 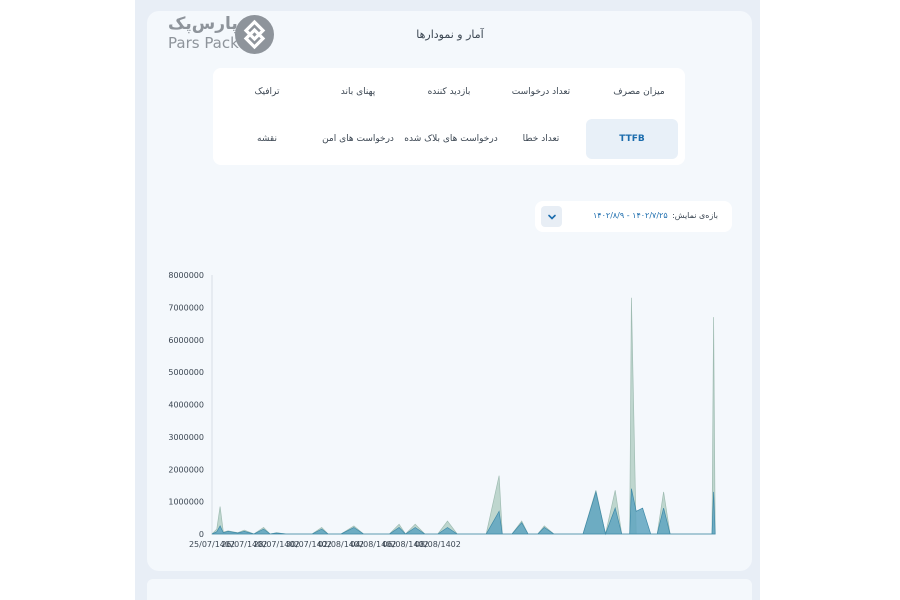 What do you see at coordinates (186, 307) in the screenshot?
I see `y-tick-label: 7000000` at bounding box center [186, 307].